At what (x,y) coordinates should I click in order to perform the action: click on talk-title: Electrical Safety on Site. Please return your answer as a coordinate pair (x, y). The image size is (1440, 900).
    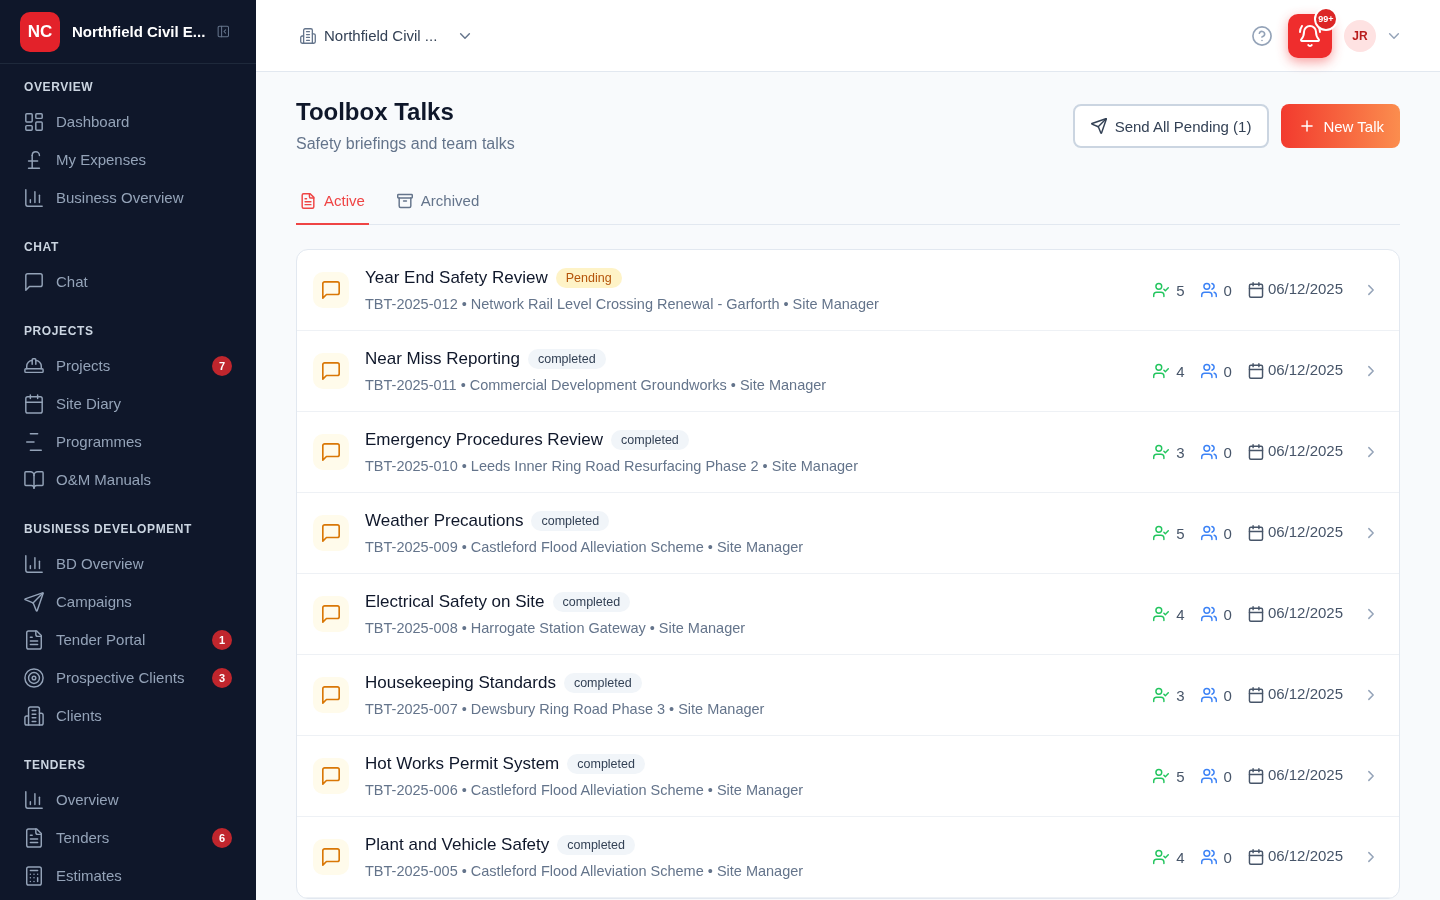
    Looking at the image, I should click on (455, 602).